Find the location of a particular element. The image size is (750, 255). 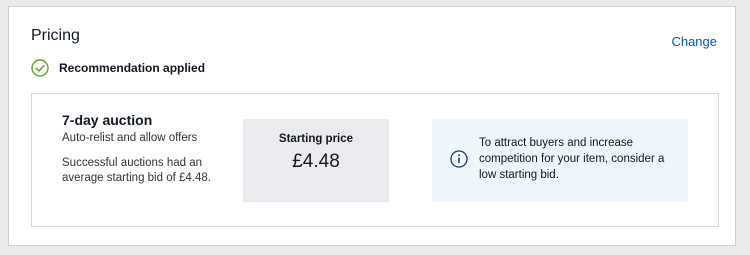

starting-price-label: Starting price is located at coordinates (316, 139).